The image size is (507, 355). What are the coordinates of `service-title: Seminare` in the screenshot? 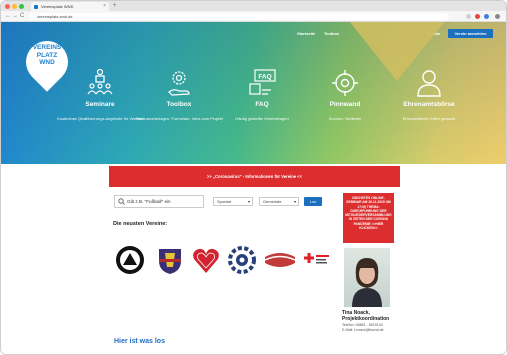 It's located at (100, 104).